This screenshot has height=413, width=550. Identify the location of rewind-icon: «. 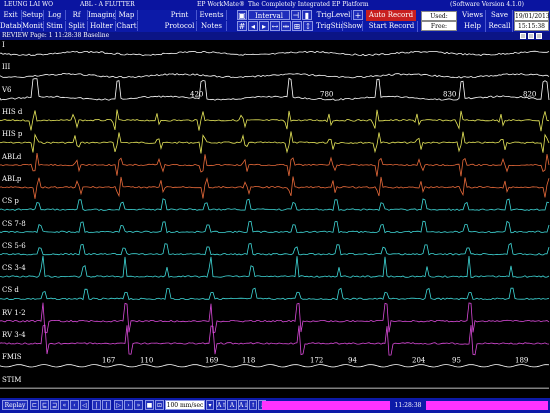
(64, 405).